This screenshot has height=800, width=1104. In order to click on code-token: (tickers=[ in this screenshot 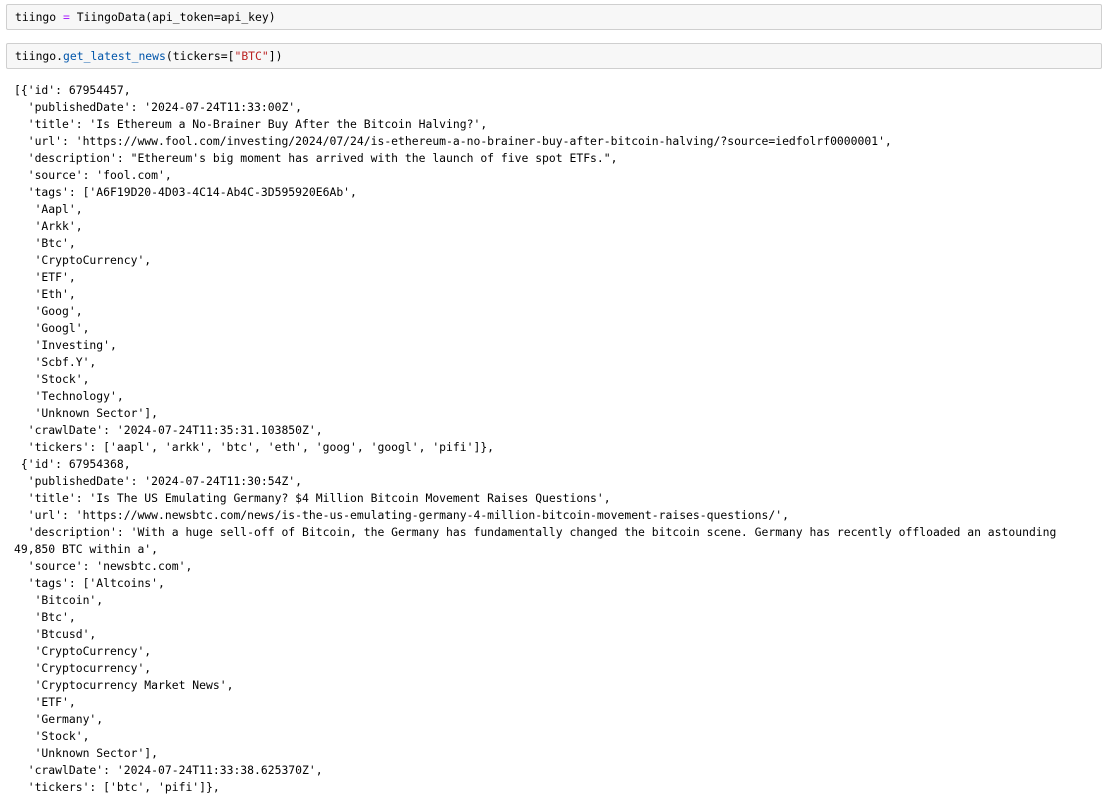, I will do `click(200, 56)`.